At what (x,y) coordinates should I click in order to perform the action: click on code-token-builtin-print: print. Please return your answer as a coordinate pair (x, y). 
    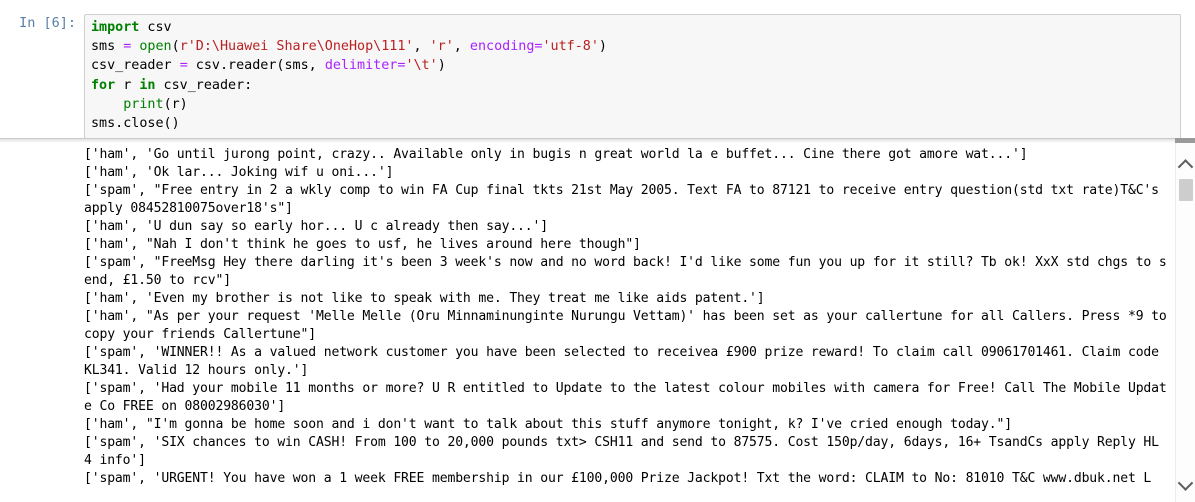
    Looking at the image, I should click on (143, 104).